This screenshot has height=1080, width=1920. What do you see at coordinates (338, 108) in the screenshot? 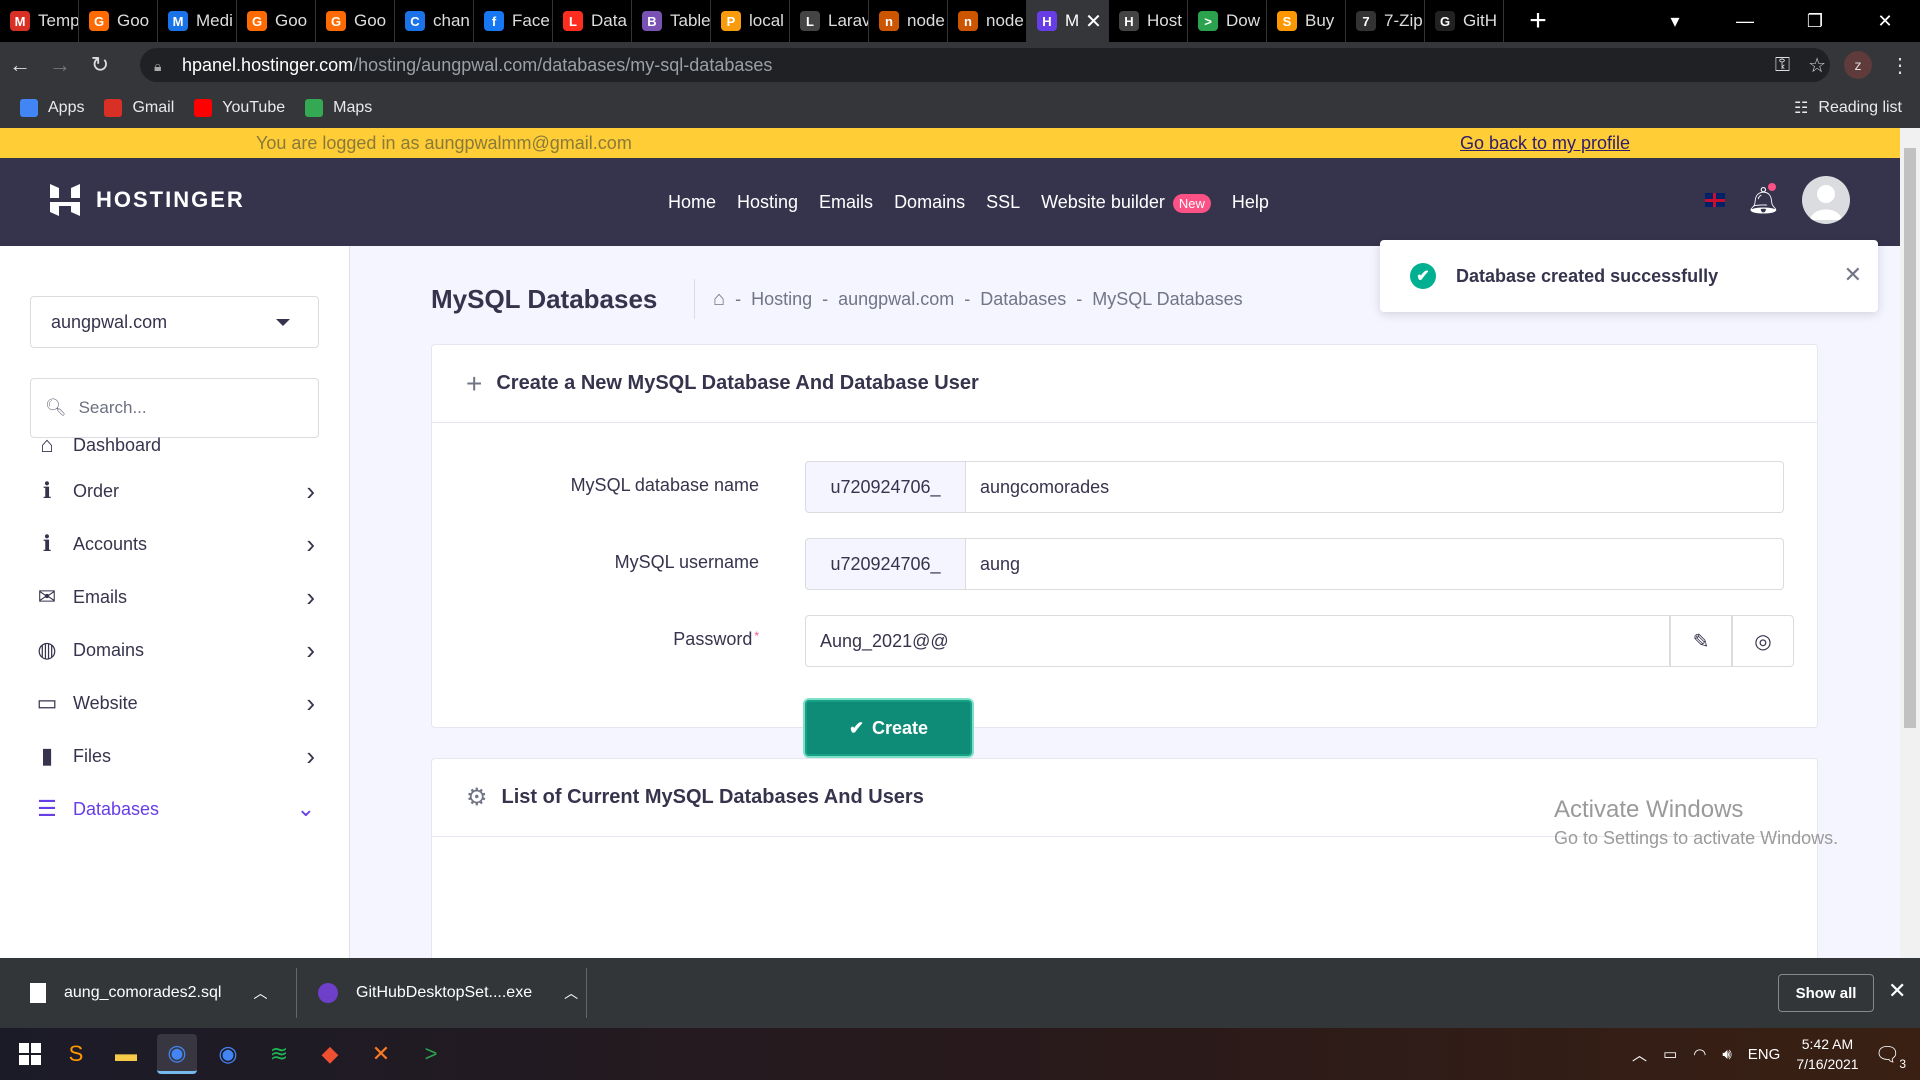
I see `bookmark-maps: Maps` at bounding box center [338, 108].